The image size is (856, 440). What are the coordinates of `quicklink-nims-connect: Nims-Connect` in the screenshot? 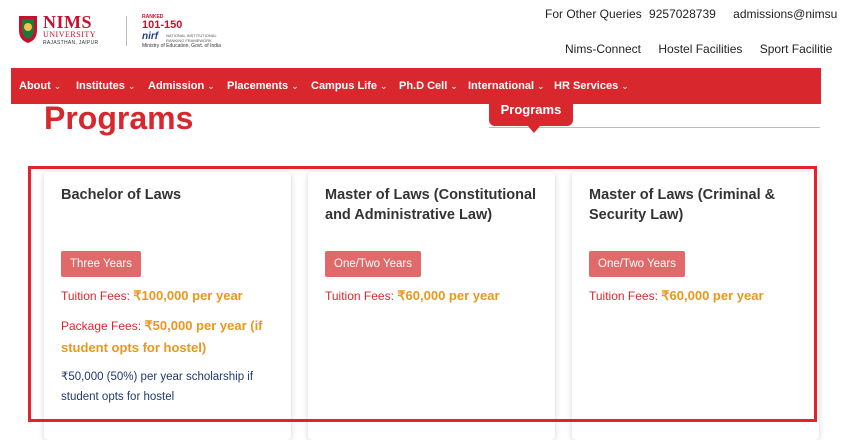 It's located at (603, 49).